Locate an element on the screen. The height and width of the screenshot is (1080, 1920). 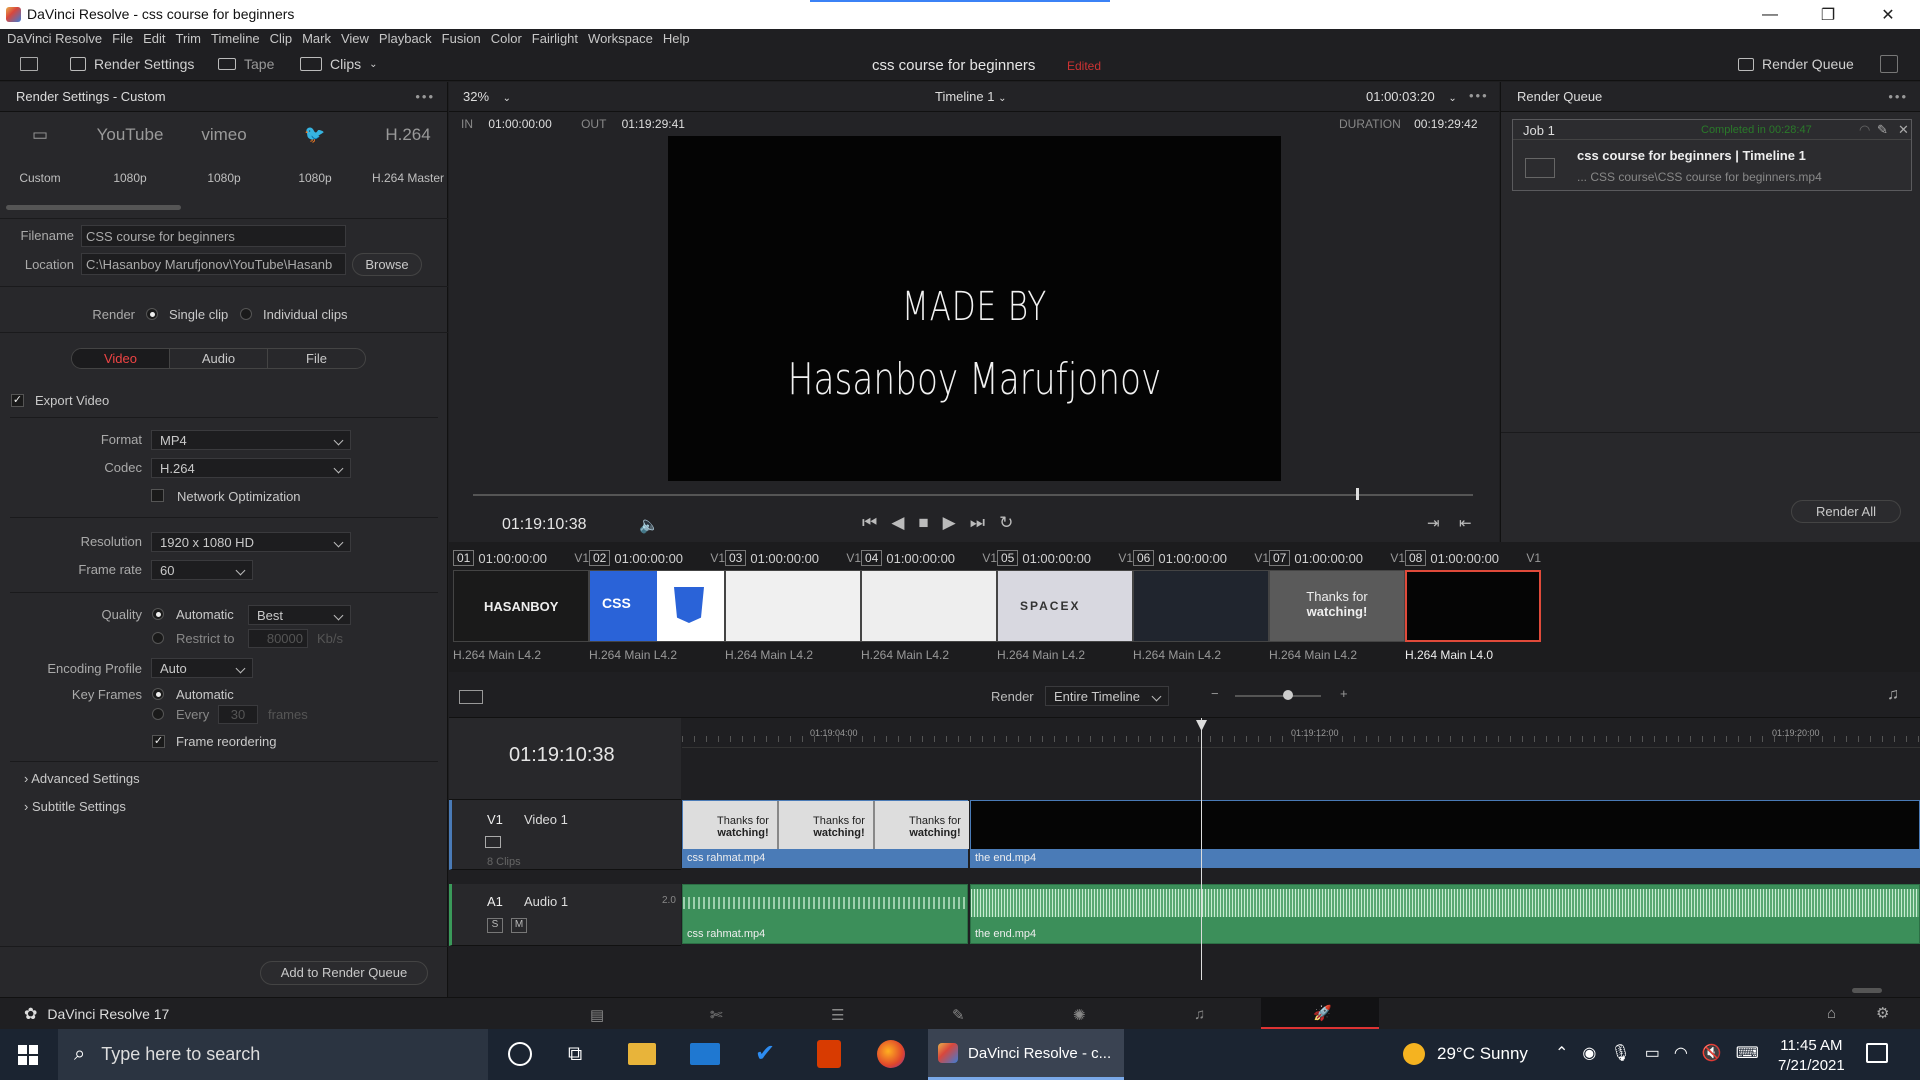
tray-chevron-up-icon: ⌃ is located at coordinates (1561, 1053).